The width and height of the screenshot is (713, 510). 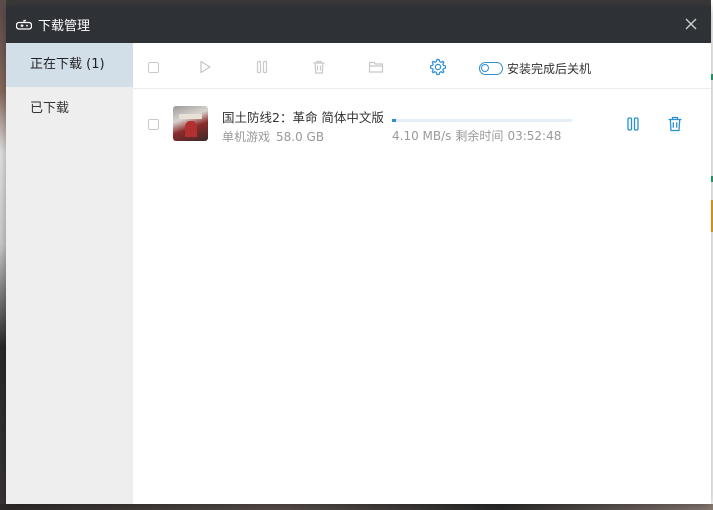 What do you see at coordinates (485, 68) in the screenshot?
I see `toggle-knob` at bounding box center [485, 68].